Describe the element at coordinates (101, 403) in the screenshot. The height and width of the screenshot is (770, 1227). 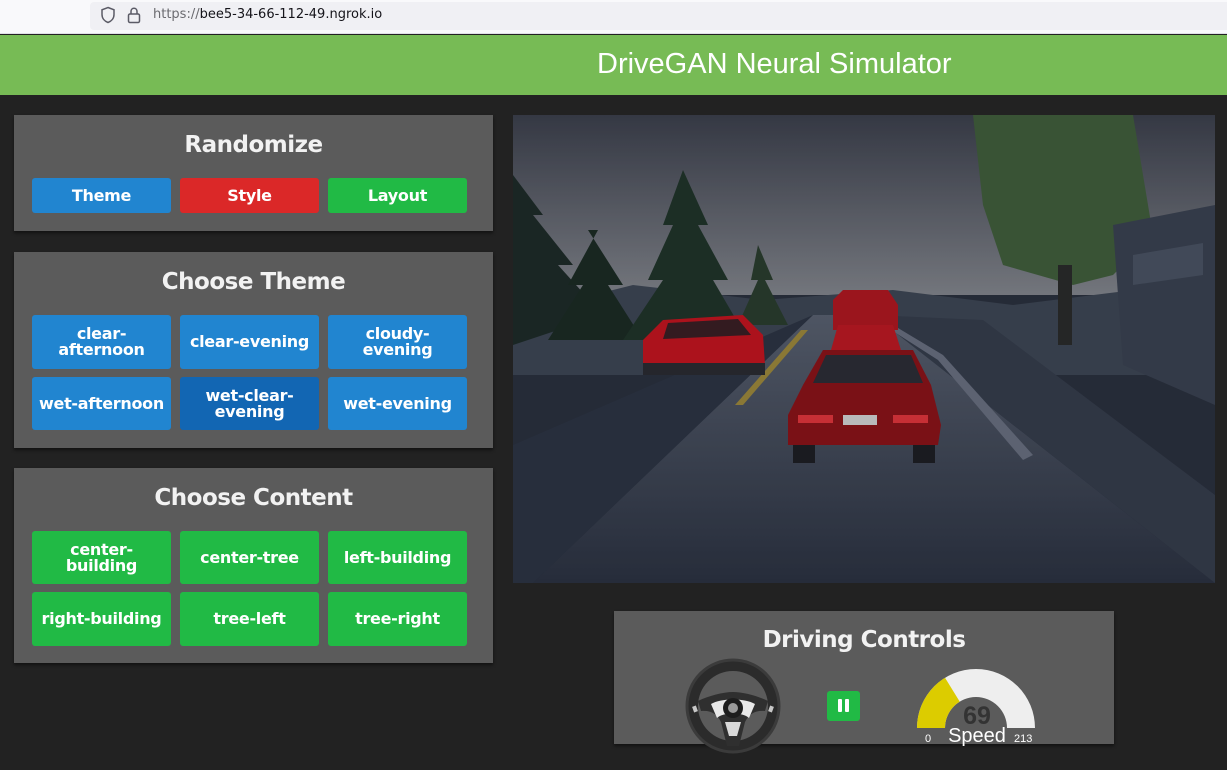
I see `theme-wet-afternoon-button: wet-afternoon` at that location.